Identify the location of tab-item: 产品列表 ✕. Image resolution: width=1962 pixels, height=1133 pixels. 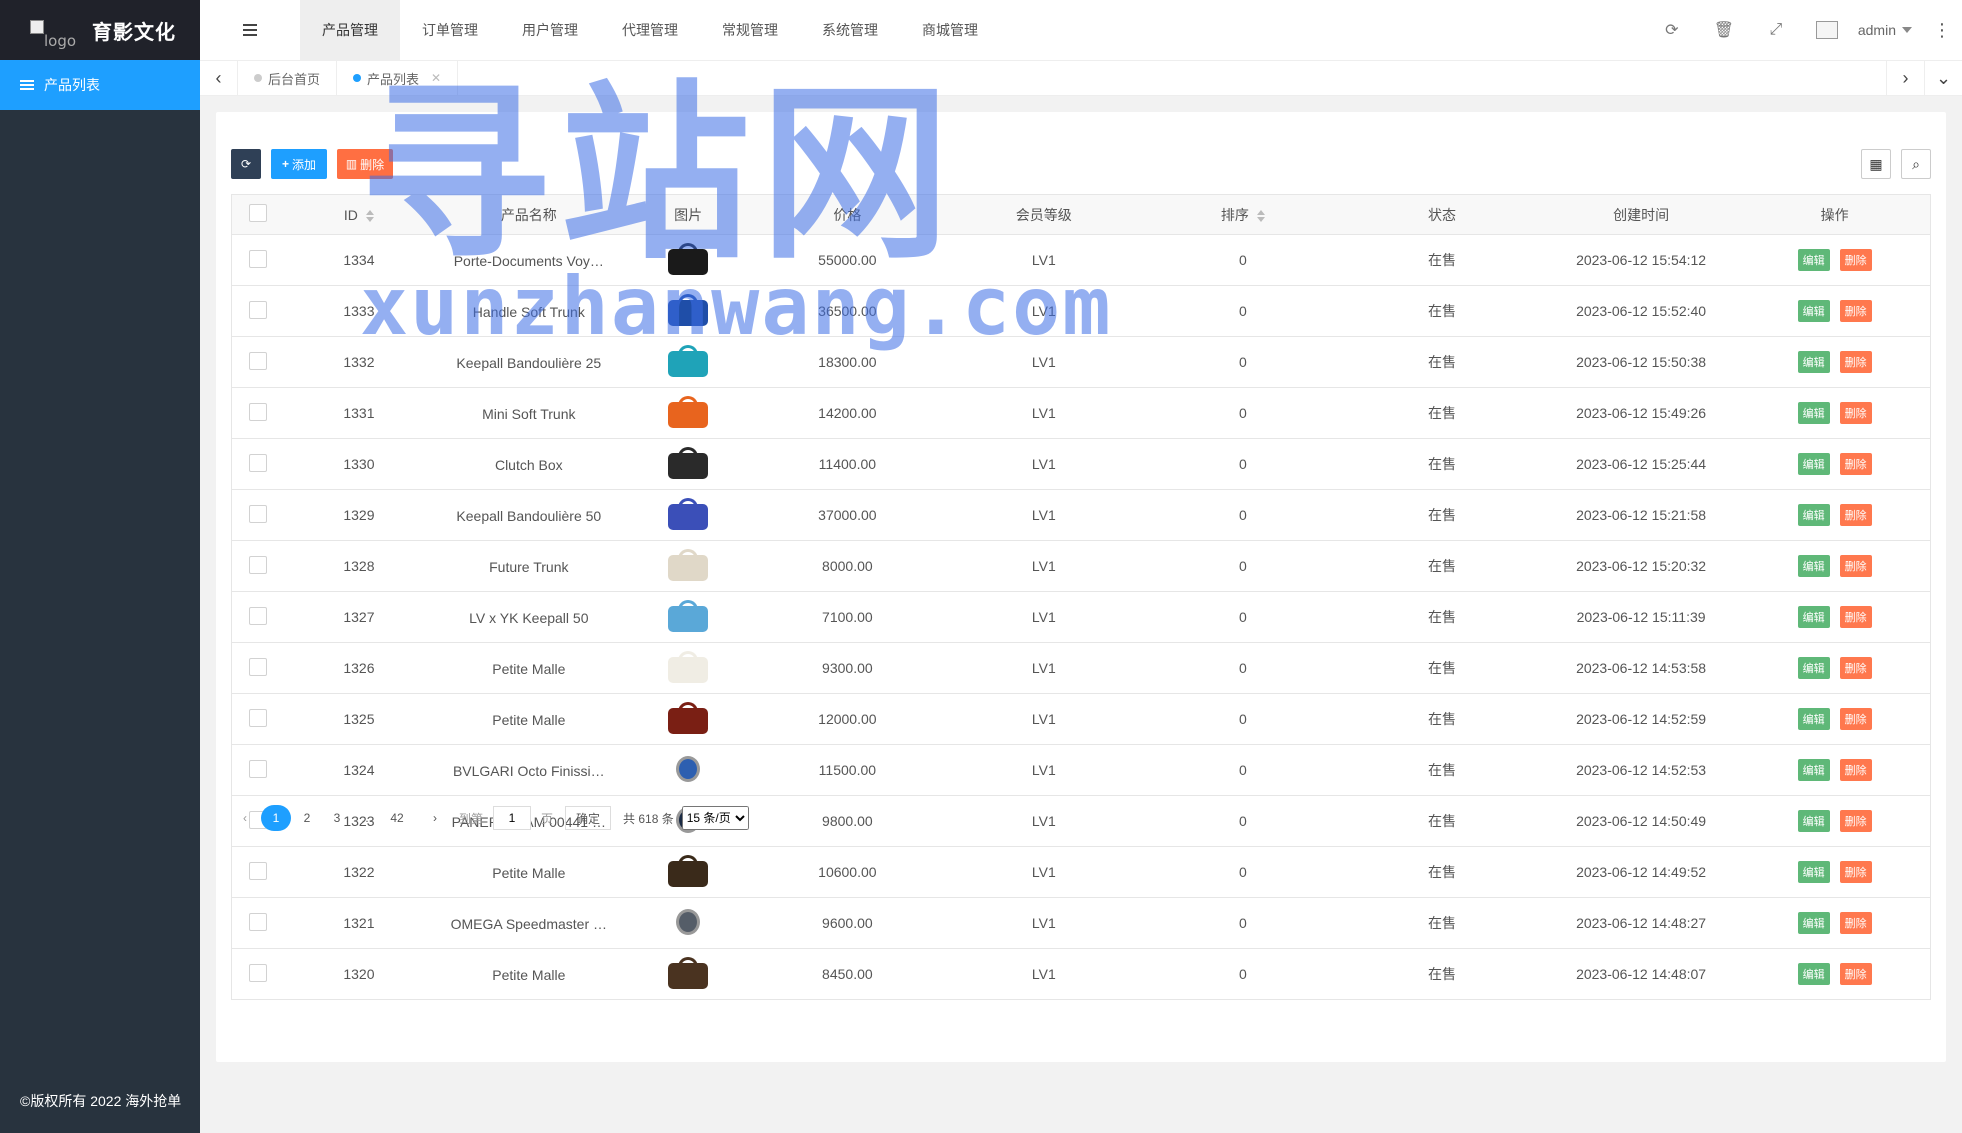
(398, 78).